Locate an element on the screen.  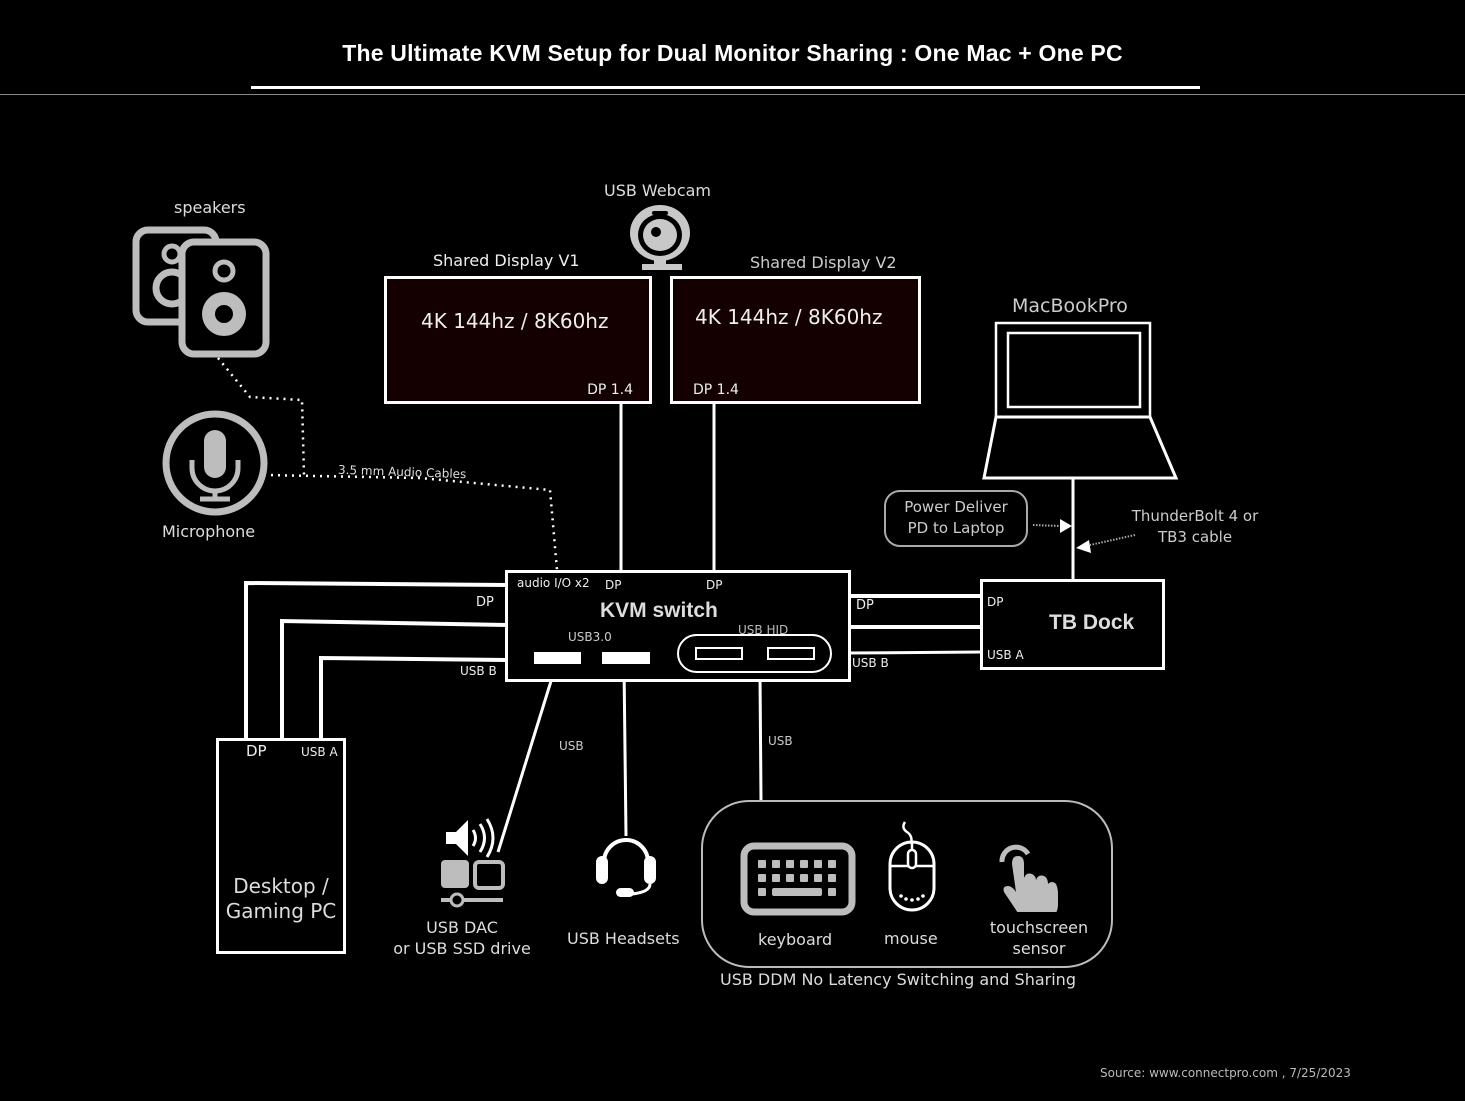
pc-line2: Gaming PC is located at coordinates (281, 911).